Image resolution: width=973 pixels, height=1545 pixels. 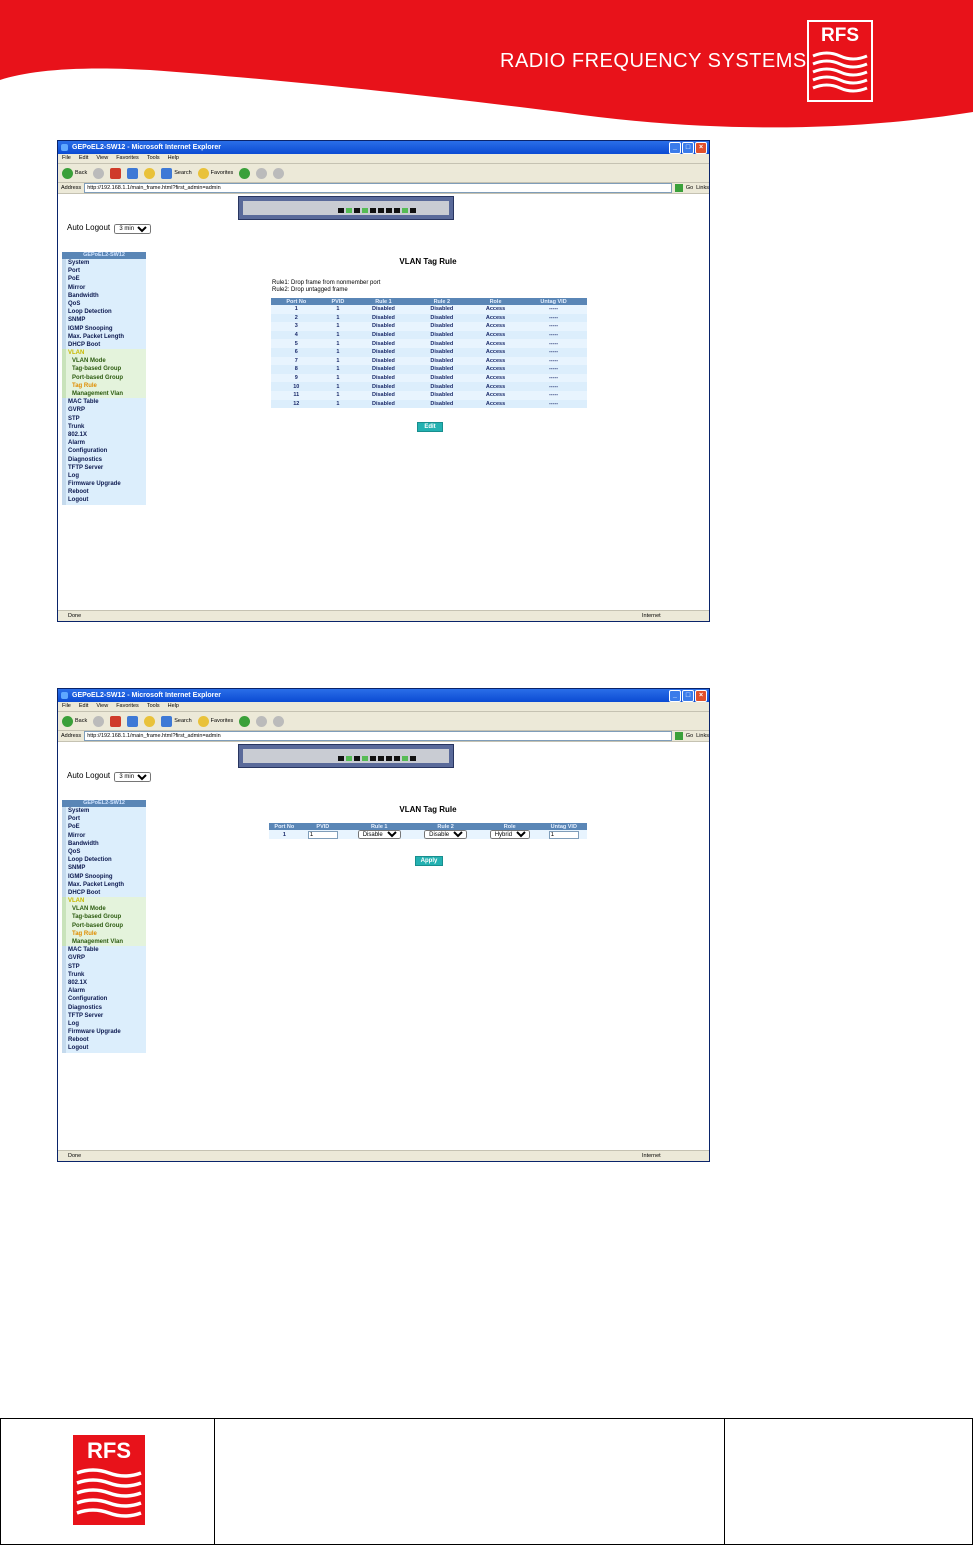 I want to click on print-icon, so click(x=279, y=173).